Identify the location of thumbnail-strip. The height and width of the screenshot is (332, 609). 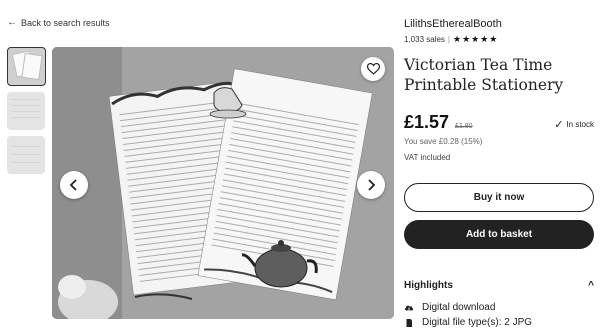
(27, 113).